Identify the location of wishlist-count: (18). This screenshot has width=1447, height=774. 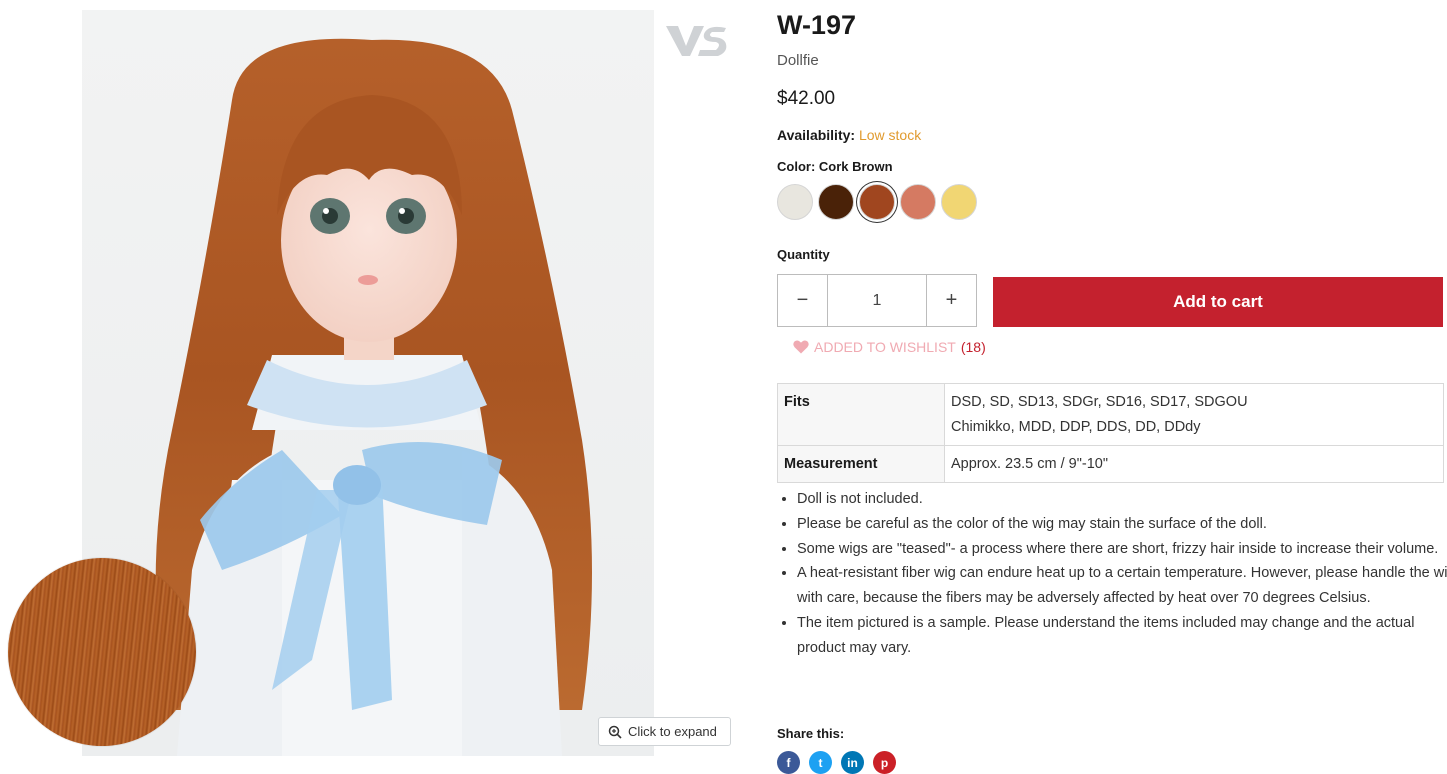
(973, 347).